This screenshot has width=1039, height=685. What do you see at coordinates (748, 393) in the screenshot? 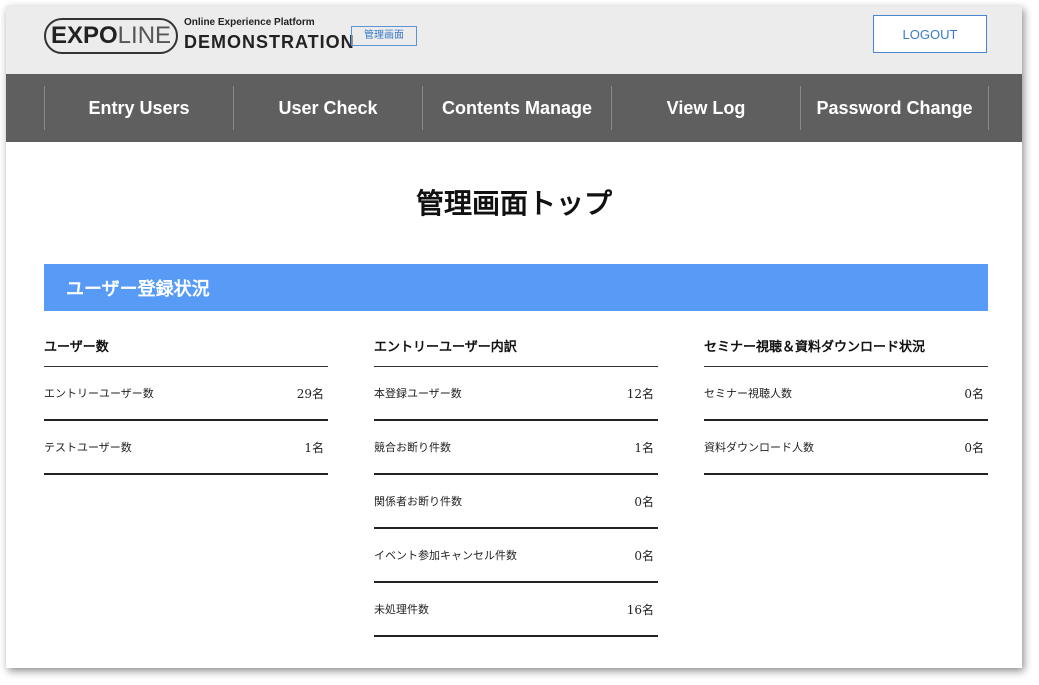
I see `stat-label: セミナー視聴人数` at bounding box center [748, 393].